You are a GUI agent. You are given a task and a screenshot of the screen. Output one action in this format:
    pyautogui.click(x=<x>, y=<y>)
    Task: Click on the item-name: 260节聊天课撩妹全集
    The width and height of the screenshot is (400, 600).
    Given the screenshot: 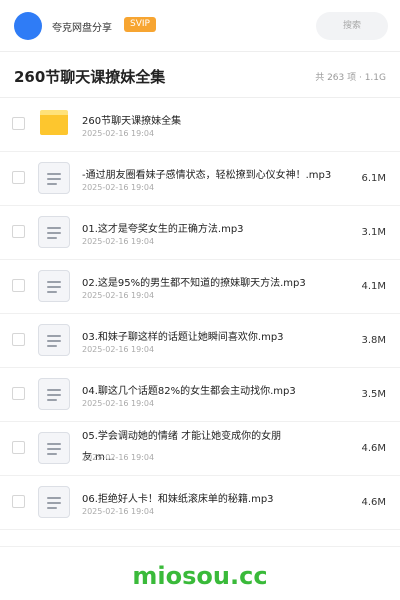 What is the action you would take?
    pyautogui.click(x=132, y=121)
    